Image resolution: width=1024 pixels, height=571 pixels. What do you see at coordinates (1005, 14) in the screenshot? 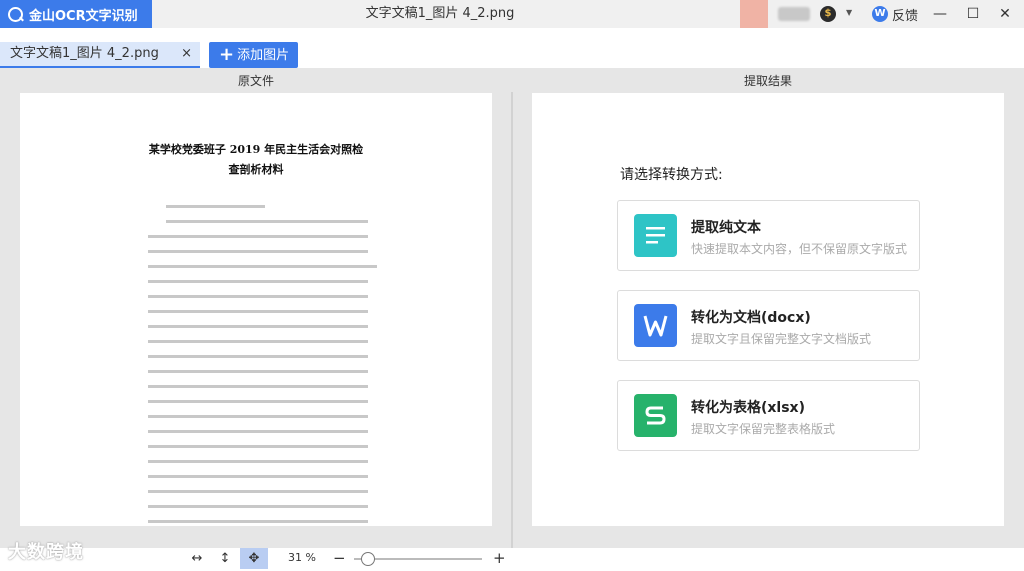
I see `close-window-button: ✕` at bounding box center [1005, 14].